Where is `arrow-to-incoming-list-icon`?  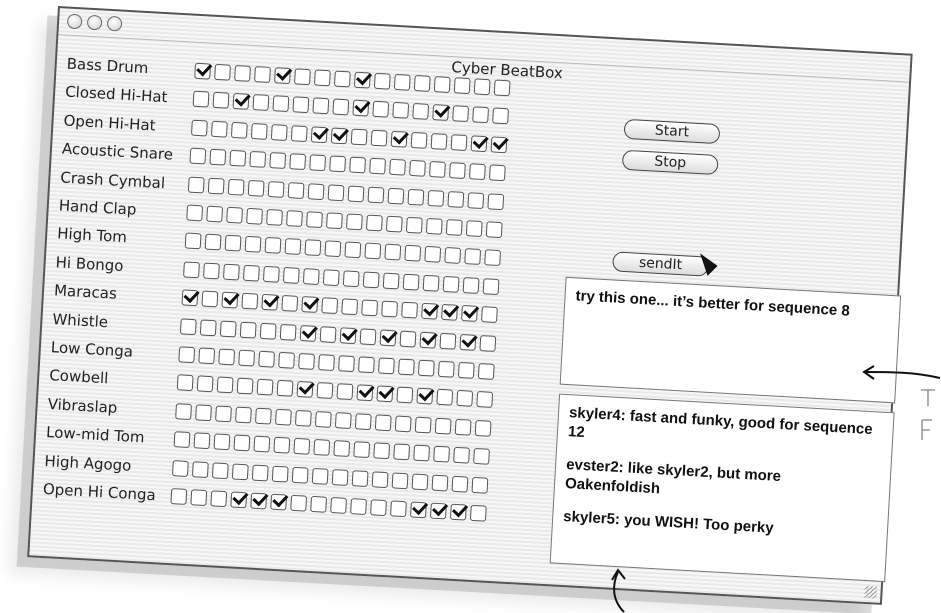 arrow-to-incoming-list-icon is located at coordinates (618, 590).